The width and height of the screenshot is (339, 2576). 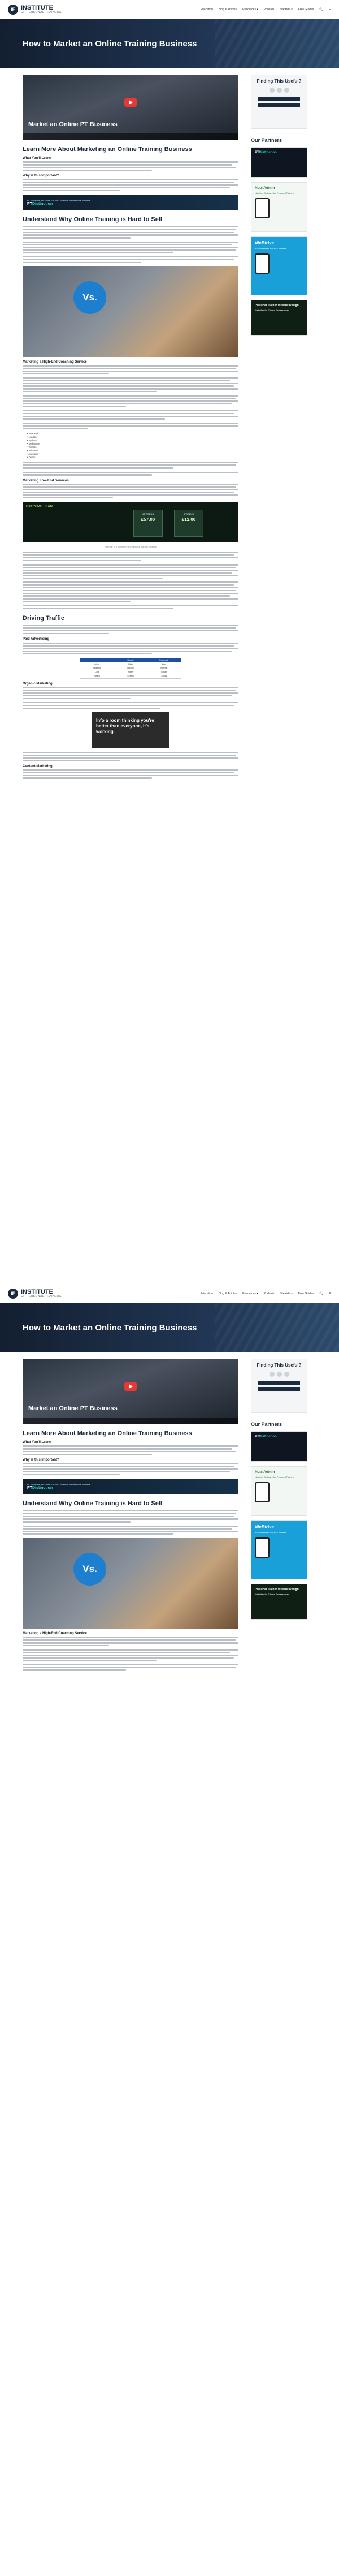 I want to click on subheading-organic: Organic Marketing, so click(x=38, y=684).